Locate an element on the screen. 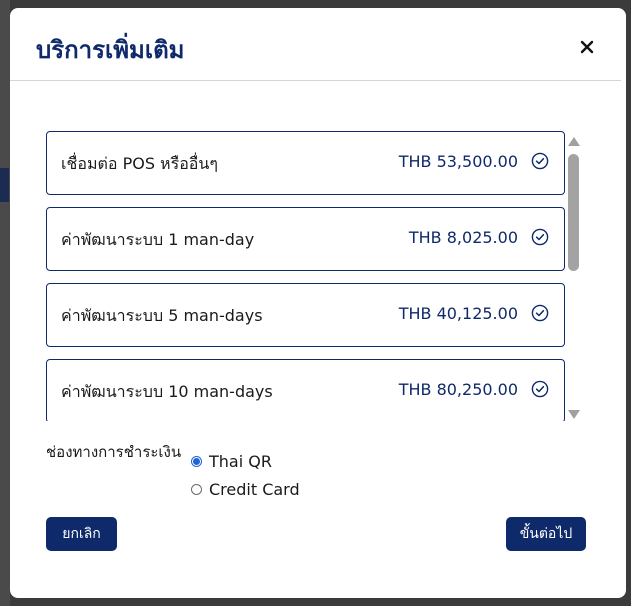 The image size is (631, 606). payment-option-label: Thai QR is located at coordinates (240, 461).